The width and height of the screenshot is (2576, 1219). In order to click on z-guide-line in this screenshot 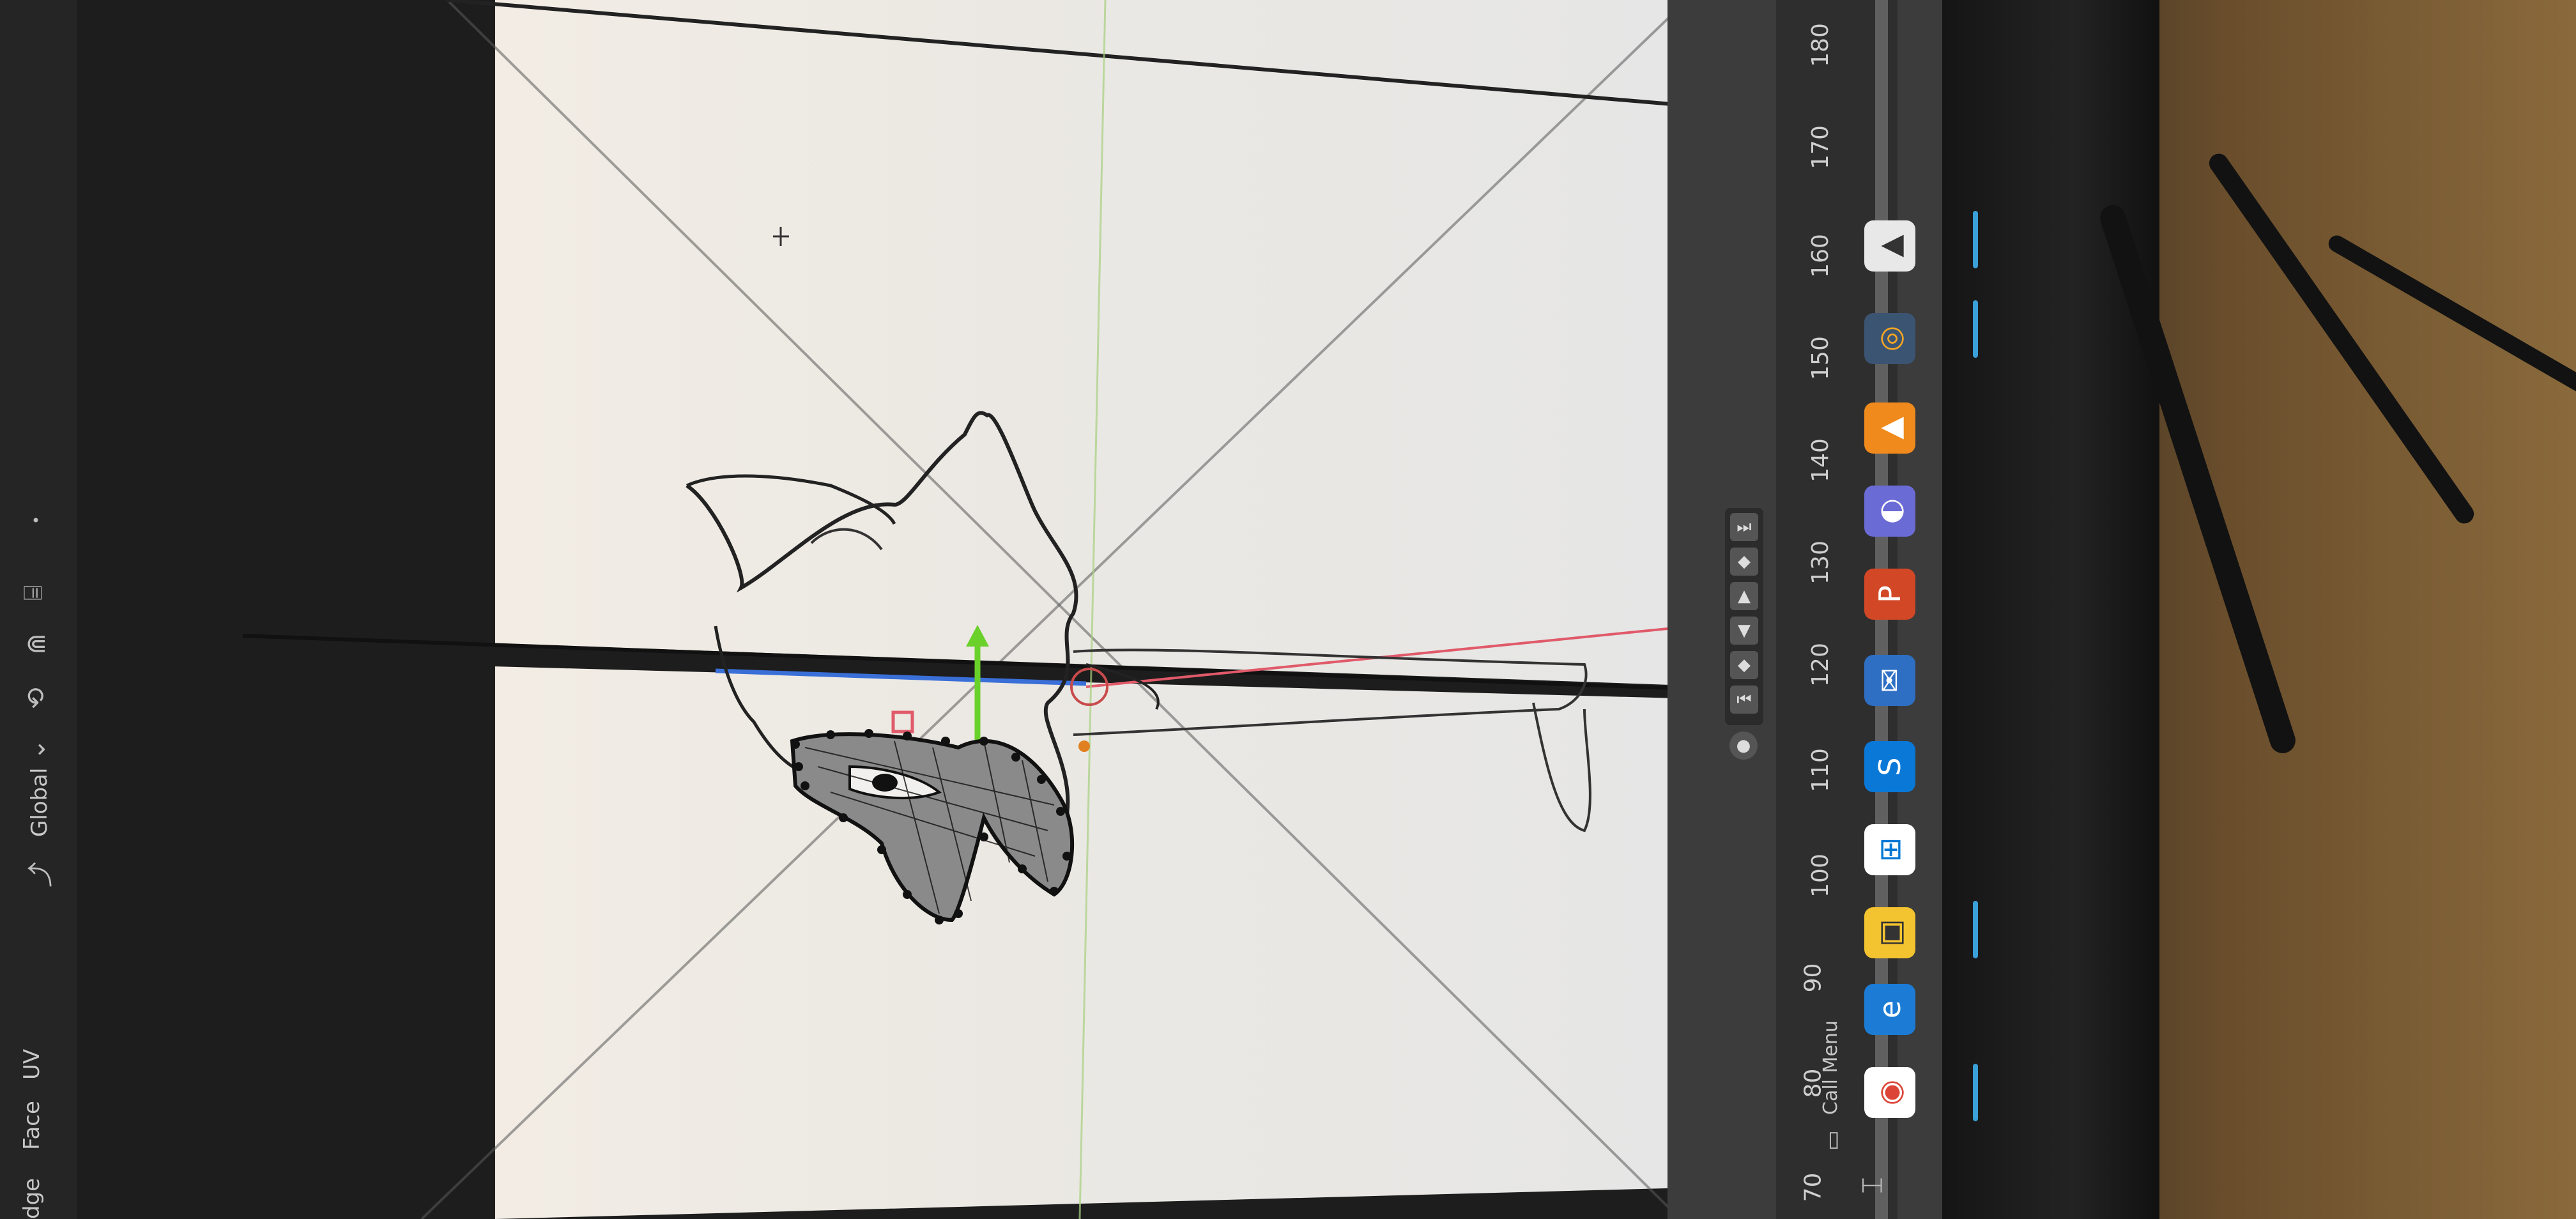, I will do `click(1092, 609)`.